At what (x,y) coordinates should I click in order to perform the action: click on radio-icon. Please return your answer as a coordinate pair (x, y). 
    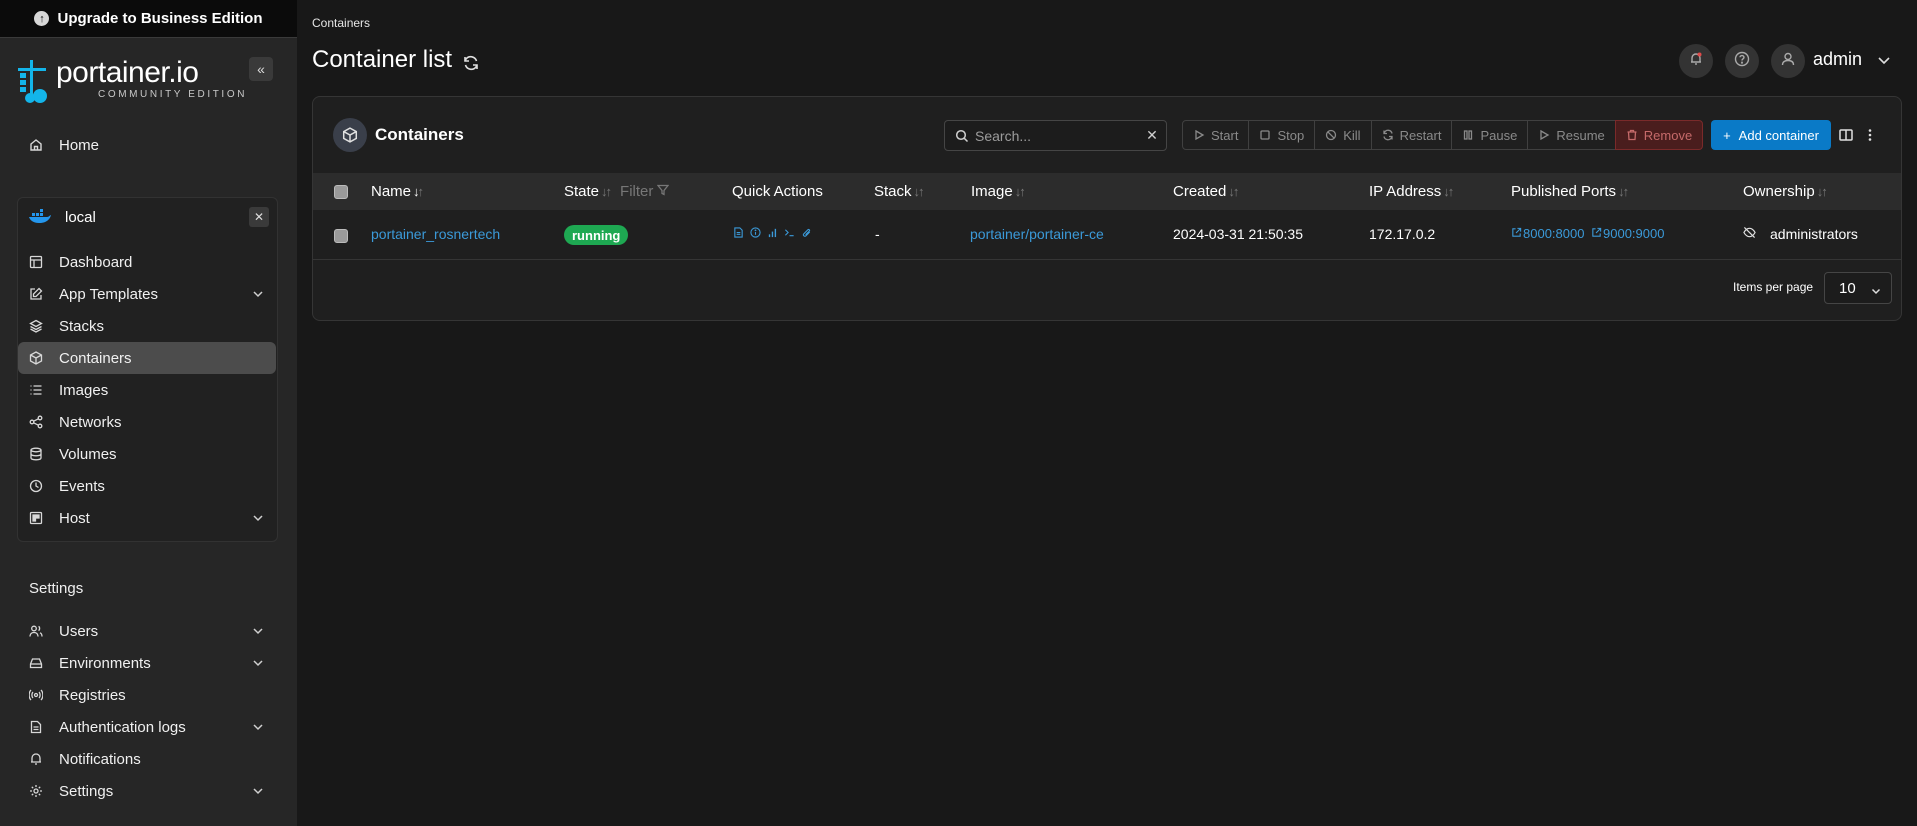
    Looking at the image, I should click on (36, 695).